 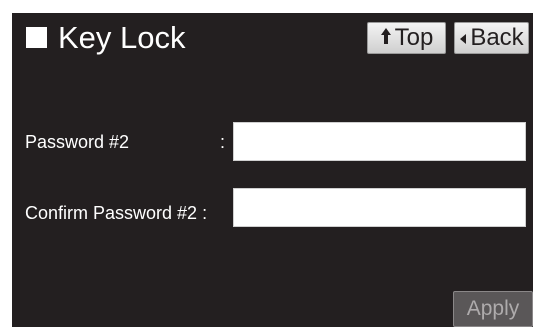 What do you see at coordinates (414, 37) in the screenshot?
I see `top-button-label: Top` at bounding box center [414, 37].